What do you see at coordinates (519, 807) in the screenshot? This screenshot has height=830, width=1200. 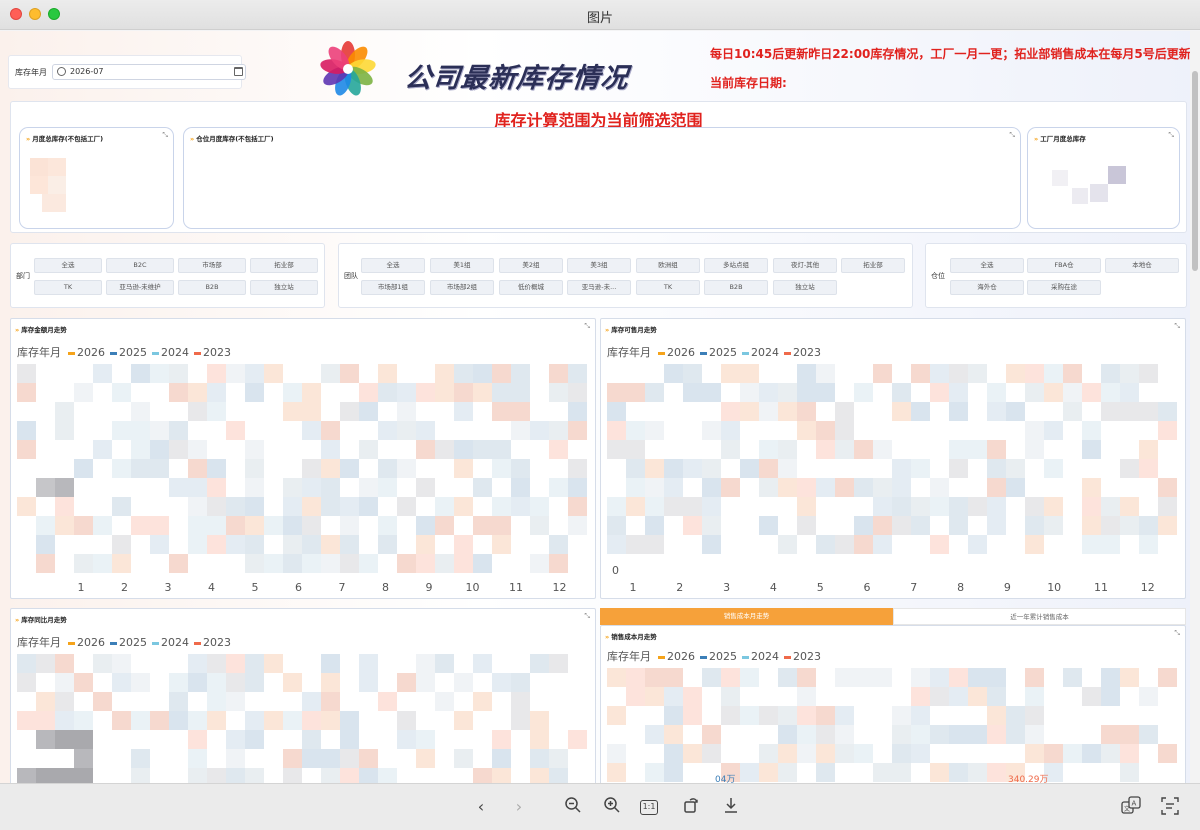 I see `forward-icon: ›` at bounding box center [519, 807].